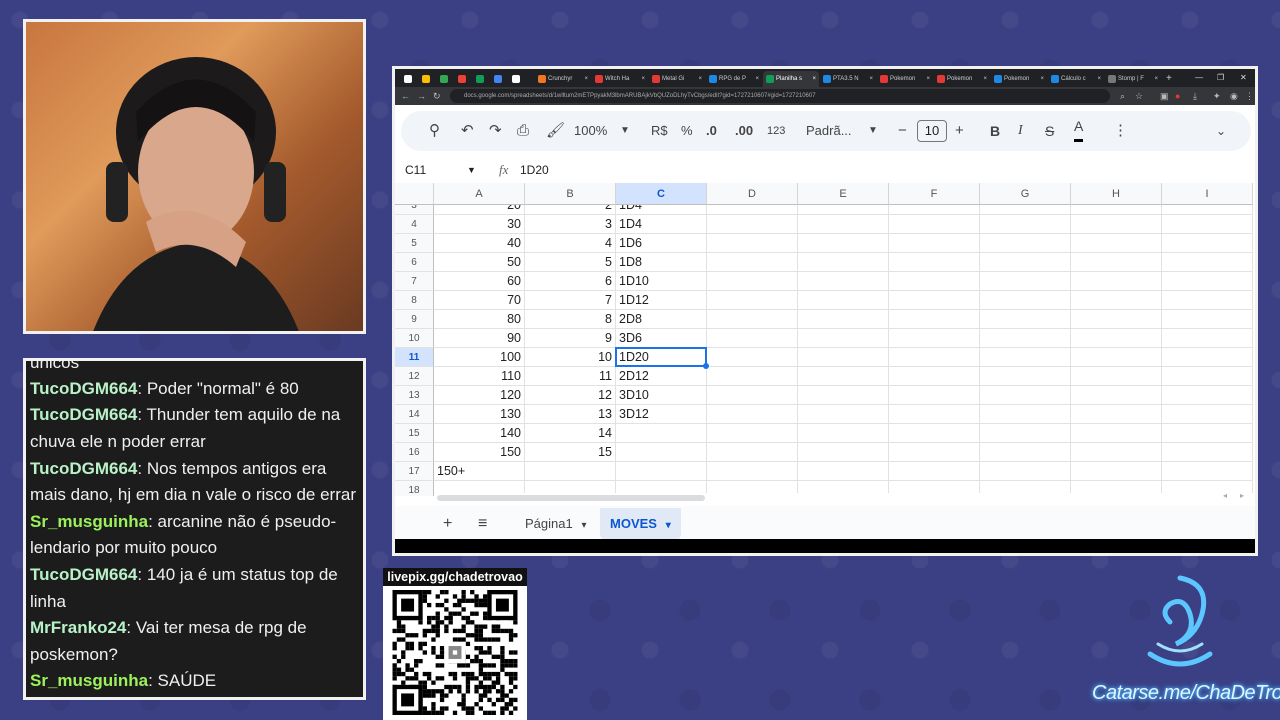  I want to click on browser-tab: Stomp | F ×, so click(1133, 79).